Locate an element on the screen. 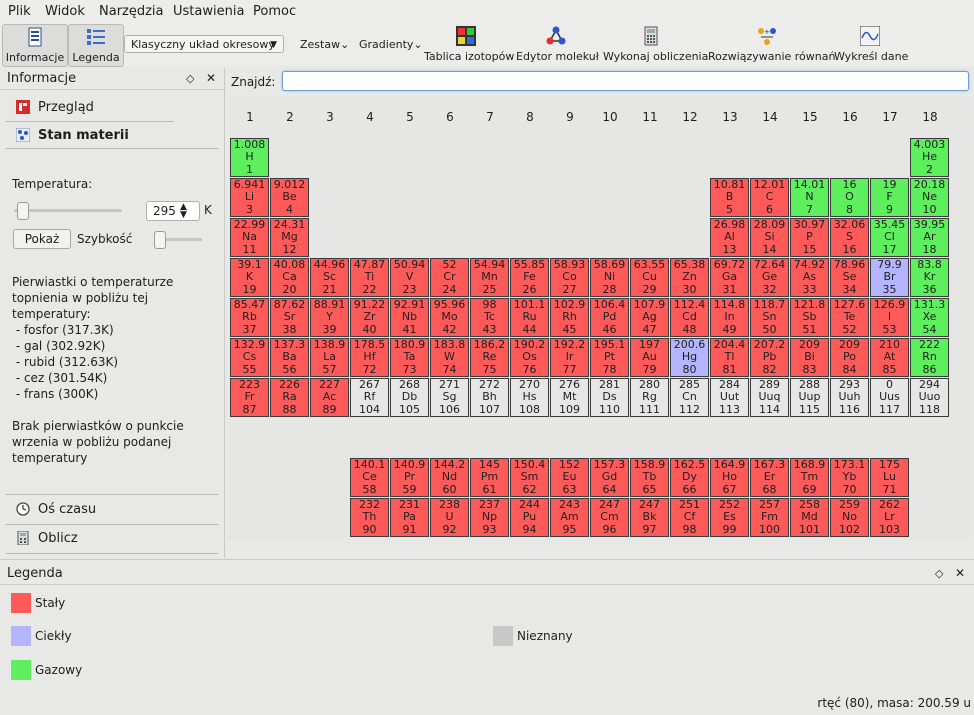 This screenshot has height=715, width=974. element-cell: 270 Hs 108 is located at coordinates (529, 397).